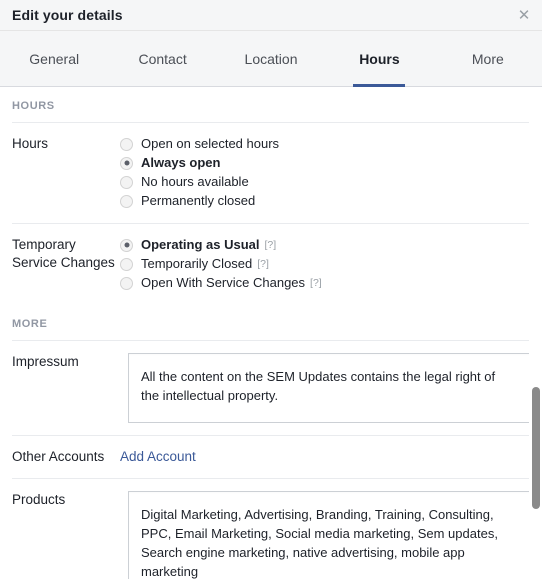 This screenshot has width=542, height=580. What do you see at coordinates (63, 253) in the screenshot?
I see `row-label-temporary-service-changes: Temporary Service Changes` at bounding box center [63, 253].